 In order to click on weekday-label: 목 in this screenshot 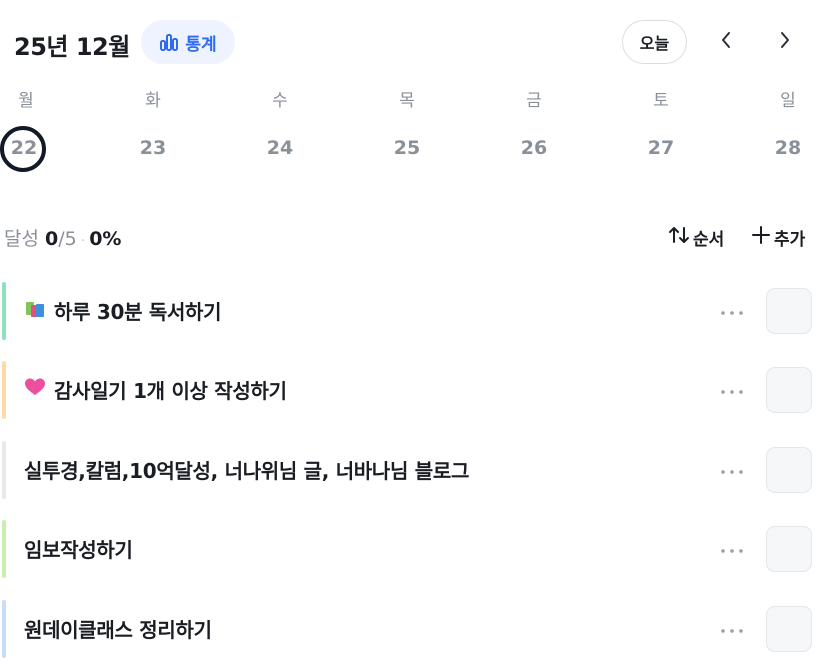, I will do `click(407, 101)`.